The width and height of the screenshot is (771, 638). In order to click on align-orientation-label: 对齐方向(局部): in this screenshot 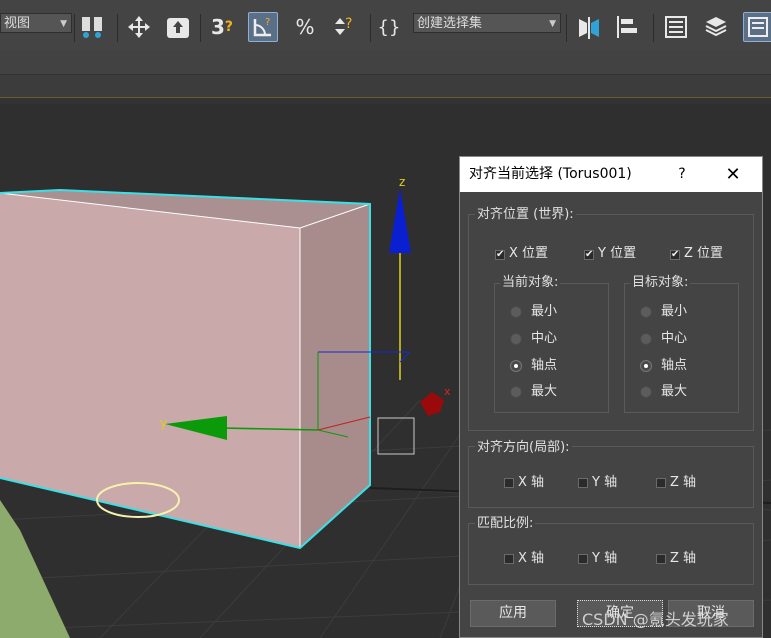, I will do `click(523, 448)`.